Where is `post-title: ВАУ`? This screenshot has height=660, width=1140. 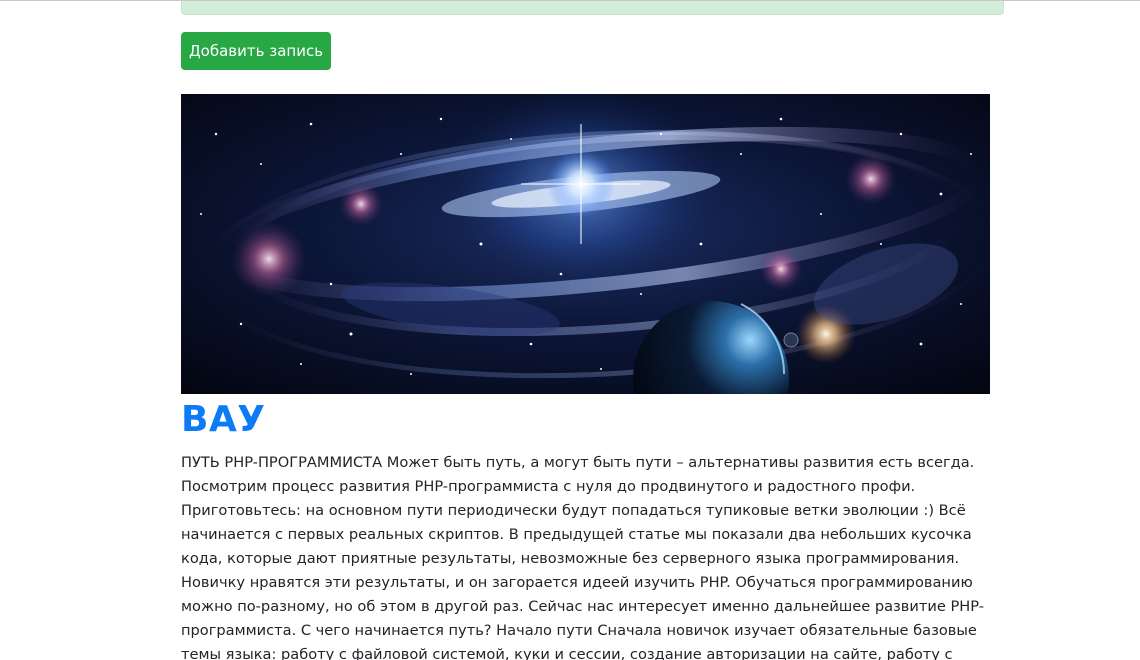 post-title: ВАУ is located at coordinates (223, 419).